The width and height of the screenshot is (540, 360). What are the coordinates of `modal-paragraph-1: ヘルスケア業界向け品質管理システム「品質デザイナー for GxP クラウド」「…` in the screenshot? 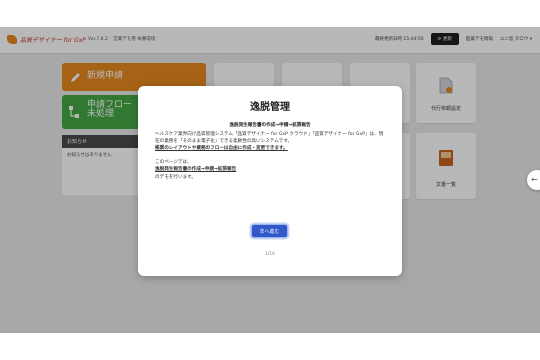 It's located at (269, 138).